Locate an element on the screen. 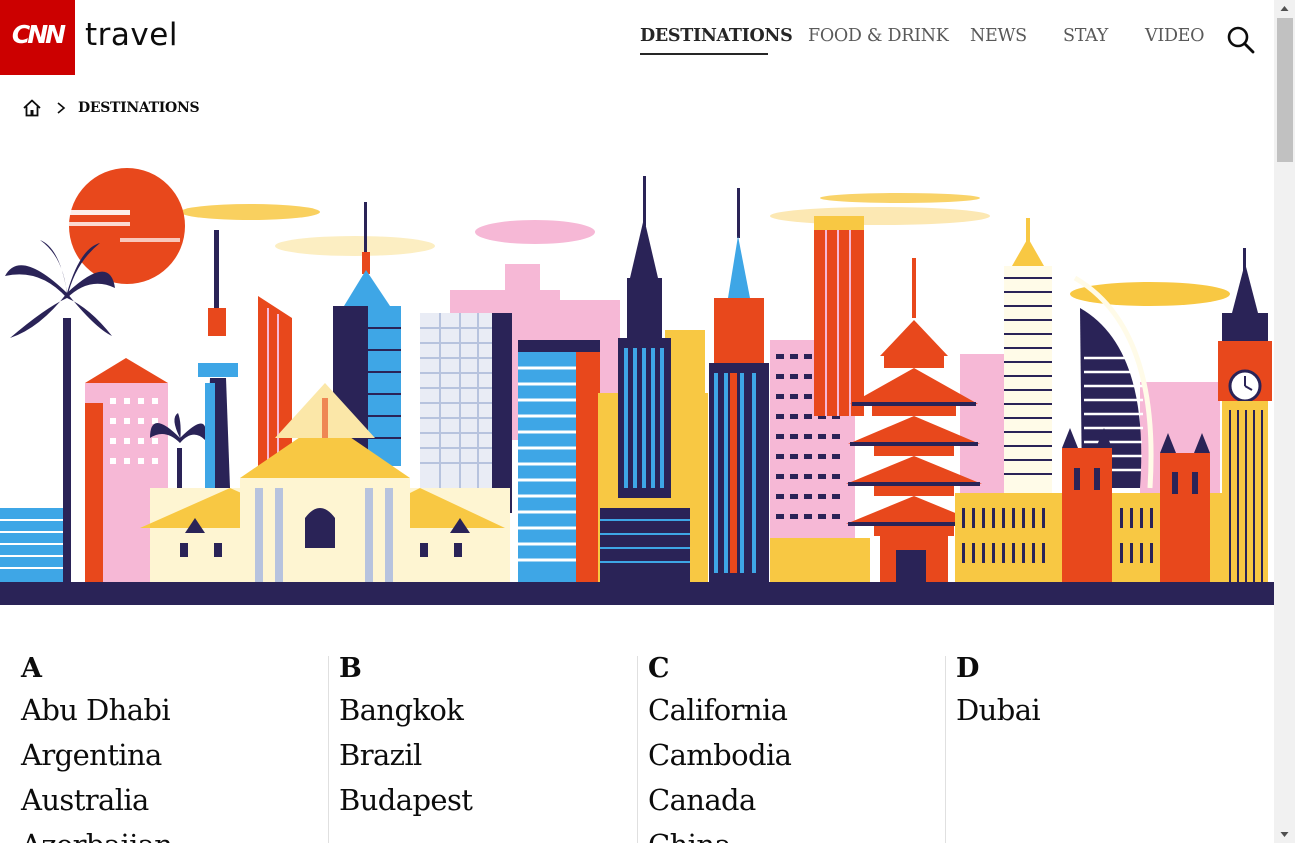 This screenshot has width=1295, height=843. nav-food-drink: FOOD & DRINK is located at coordinates (878, 36).